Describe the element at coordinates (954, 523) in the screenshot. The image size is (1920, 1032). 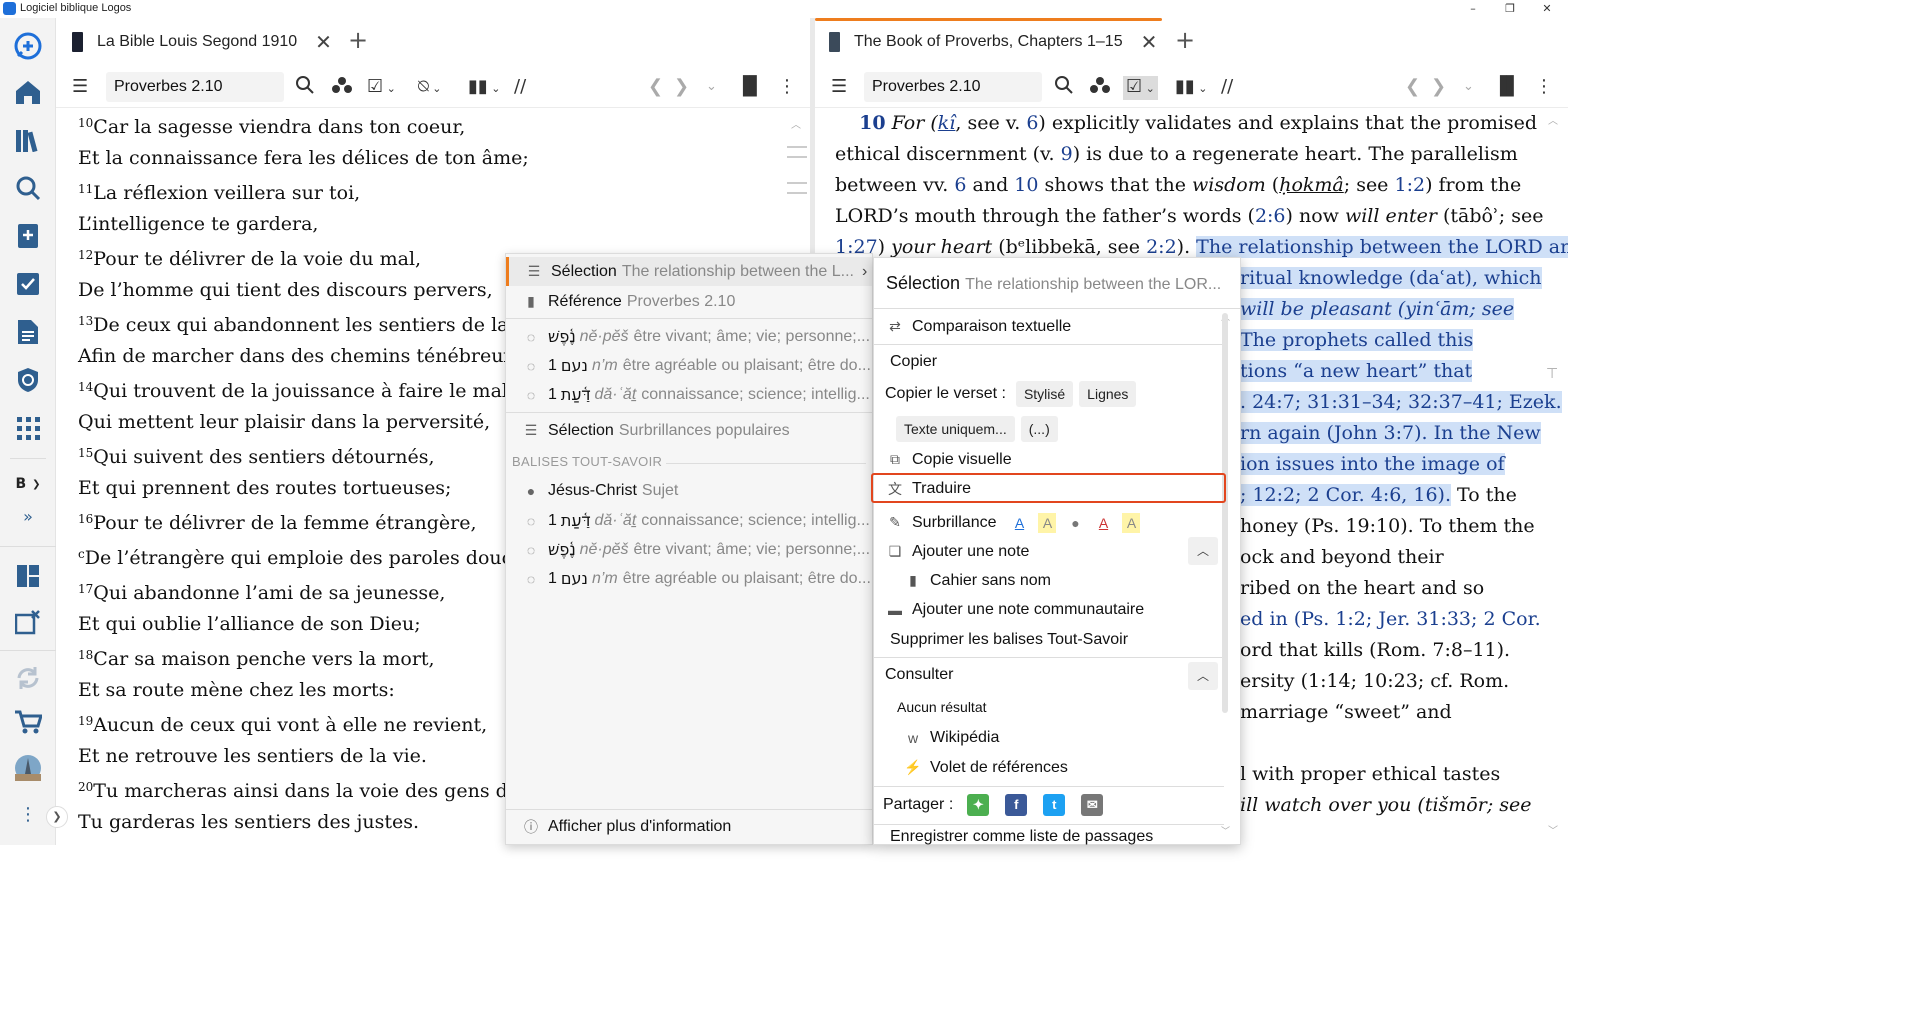
I see `item-label: Surbrillance` at that location.